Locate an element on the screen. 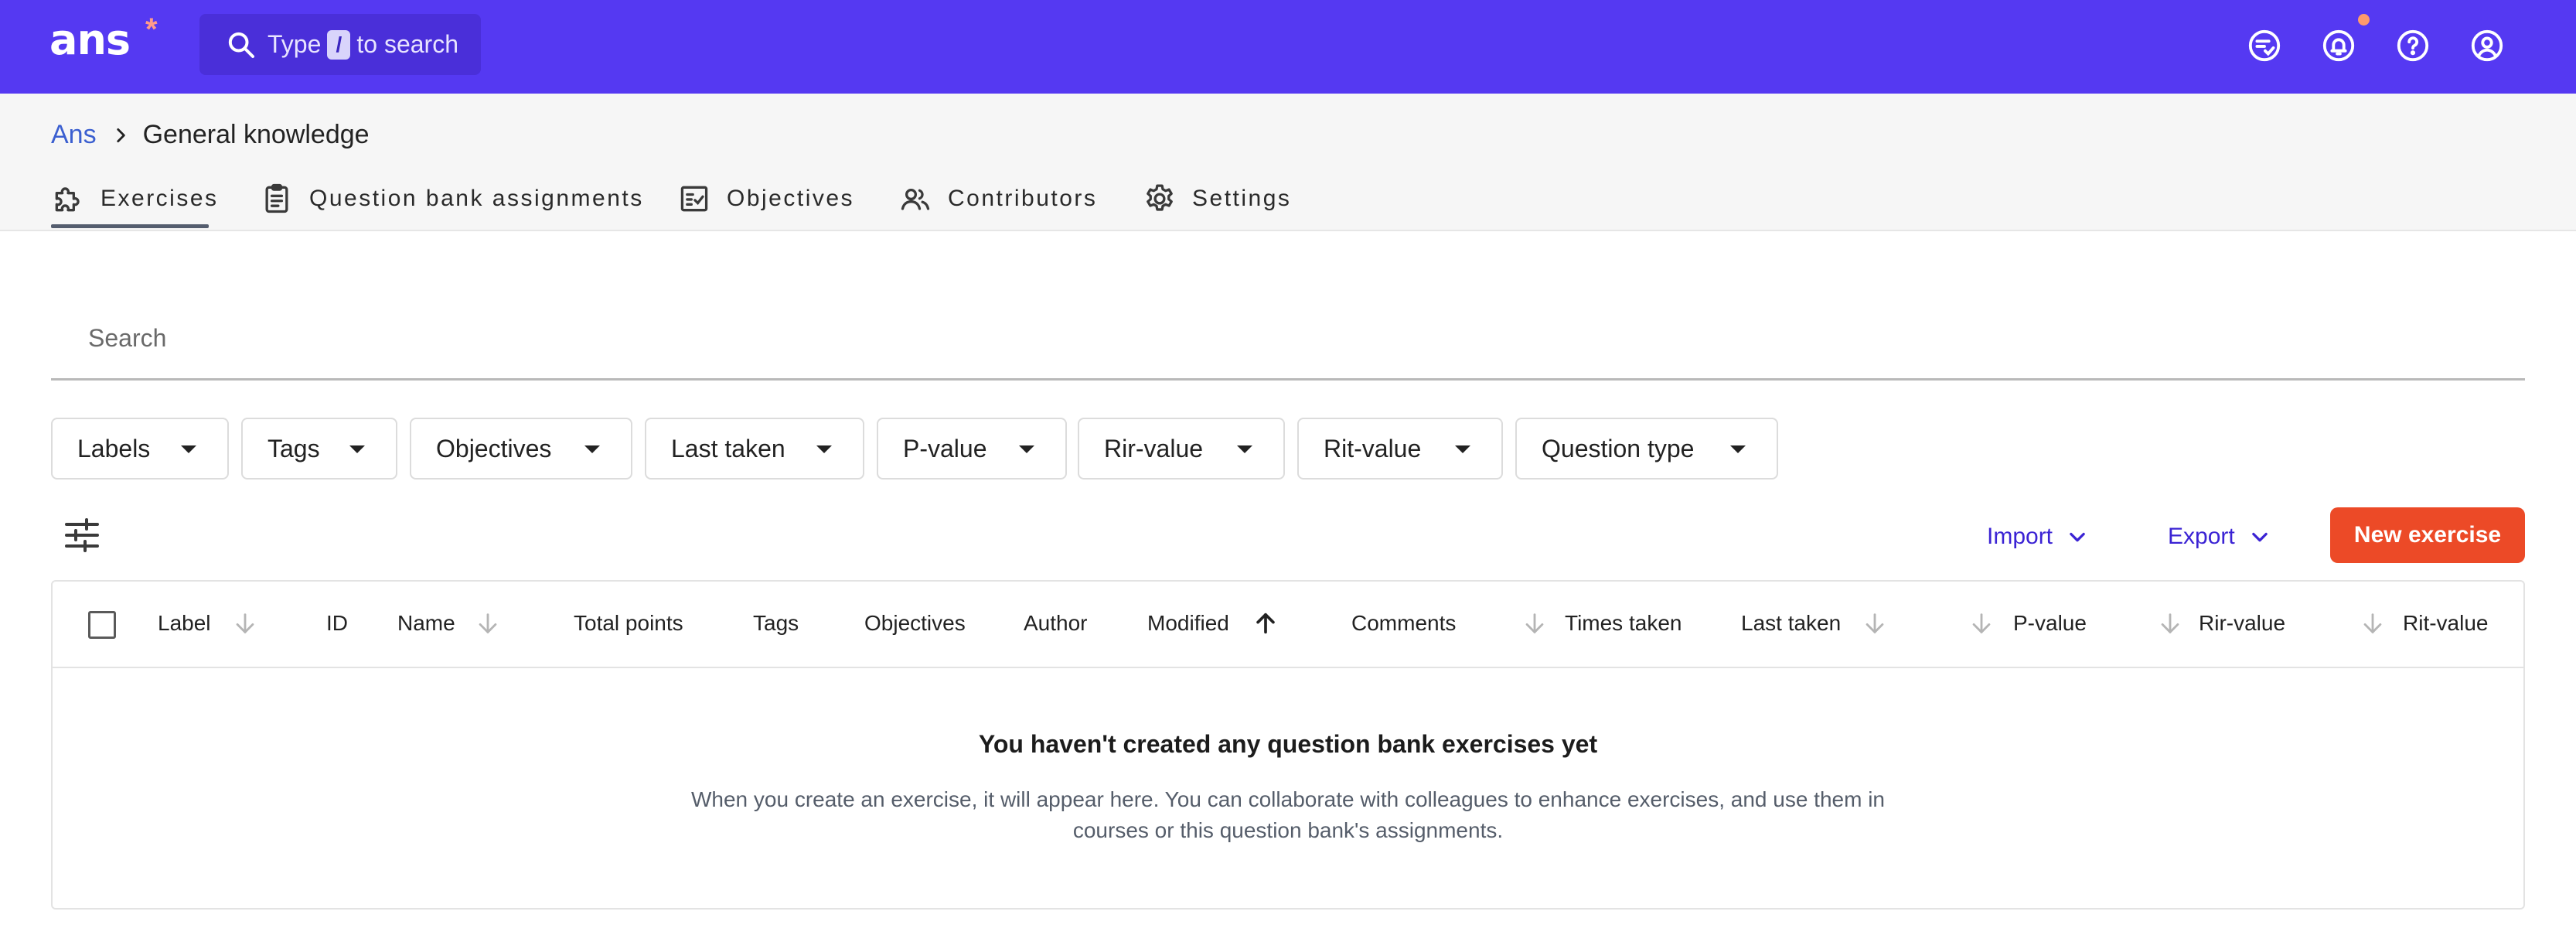 The height and width of the screenshot is (942, 2576). column-header-id: ID is located at coordinates (337, 623).